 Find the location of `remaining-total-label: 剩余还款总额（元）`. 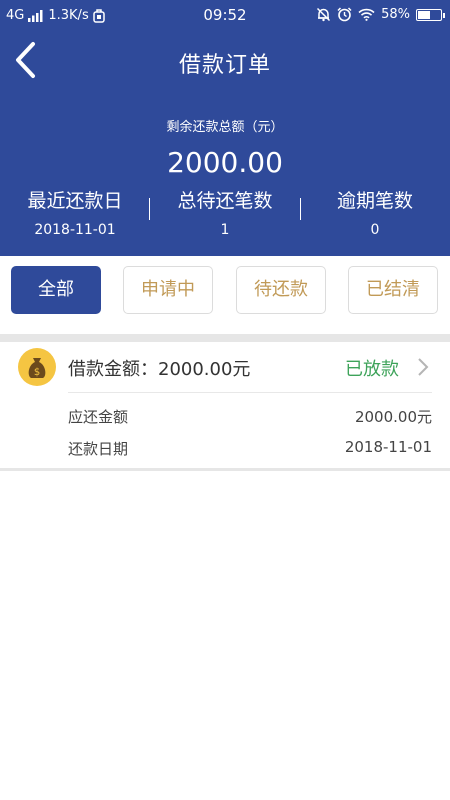

remaining-total-label: 剩余还款总额（元） is located at coordinates (225, 127).